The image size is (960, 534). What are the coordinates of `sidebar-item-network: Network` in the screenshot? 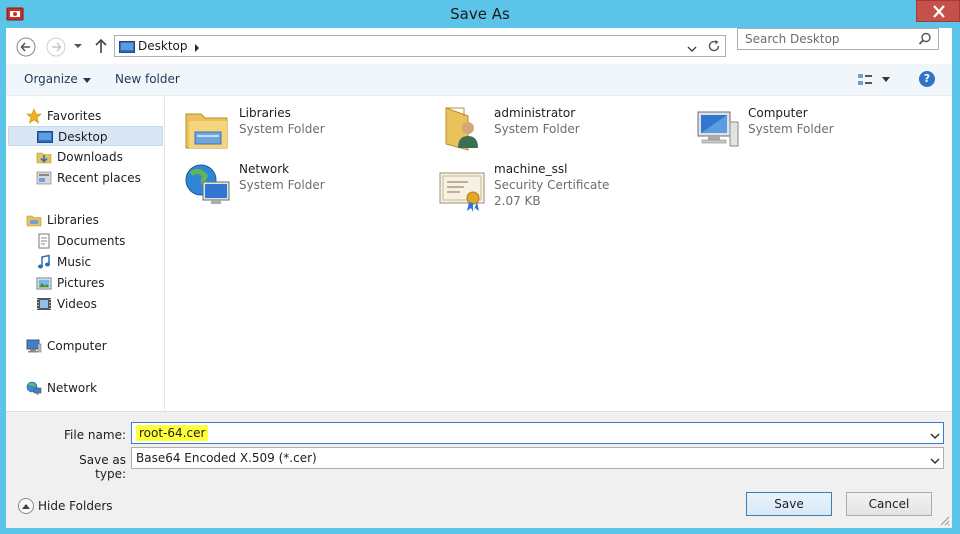 It's located at (85, 388).